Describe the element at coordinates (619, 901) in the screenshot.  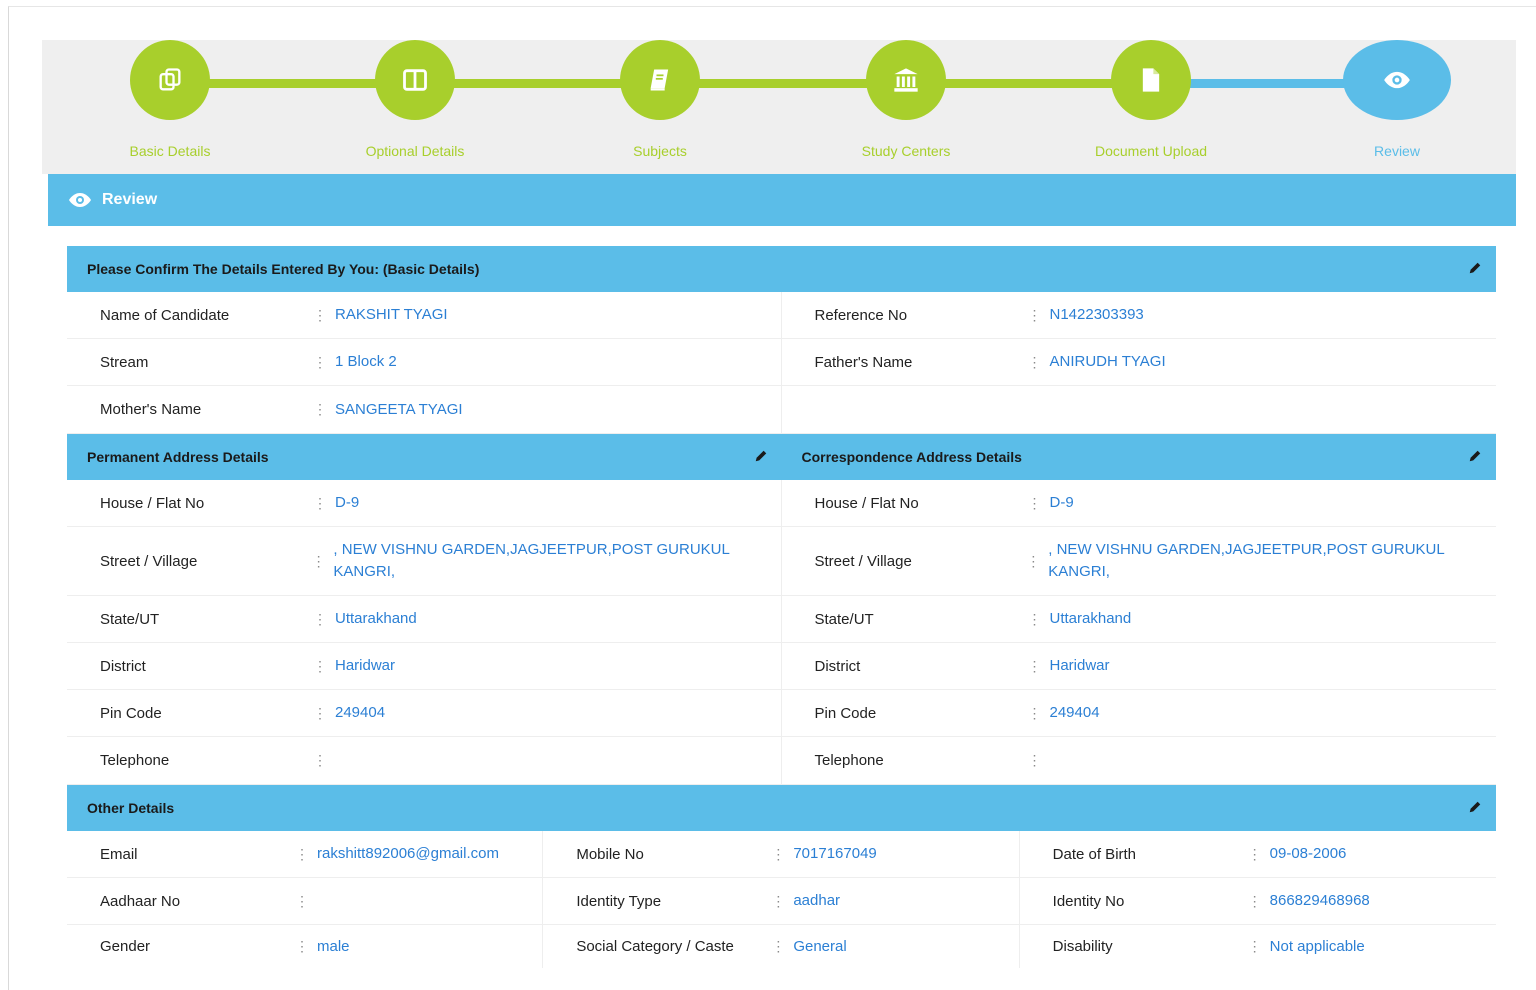
I see `field-label: Identity Type` at that location.